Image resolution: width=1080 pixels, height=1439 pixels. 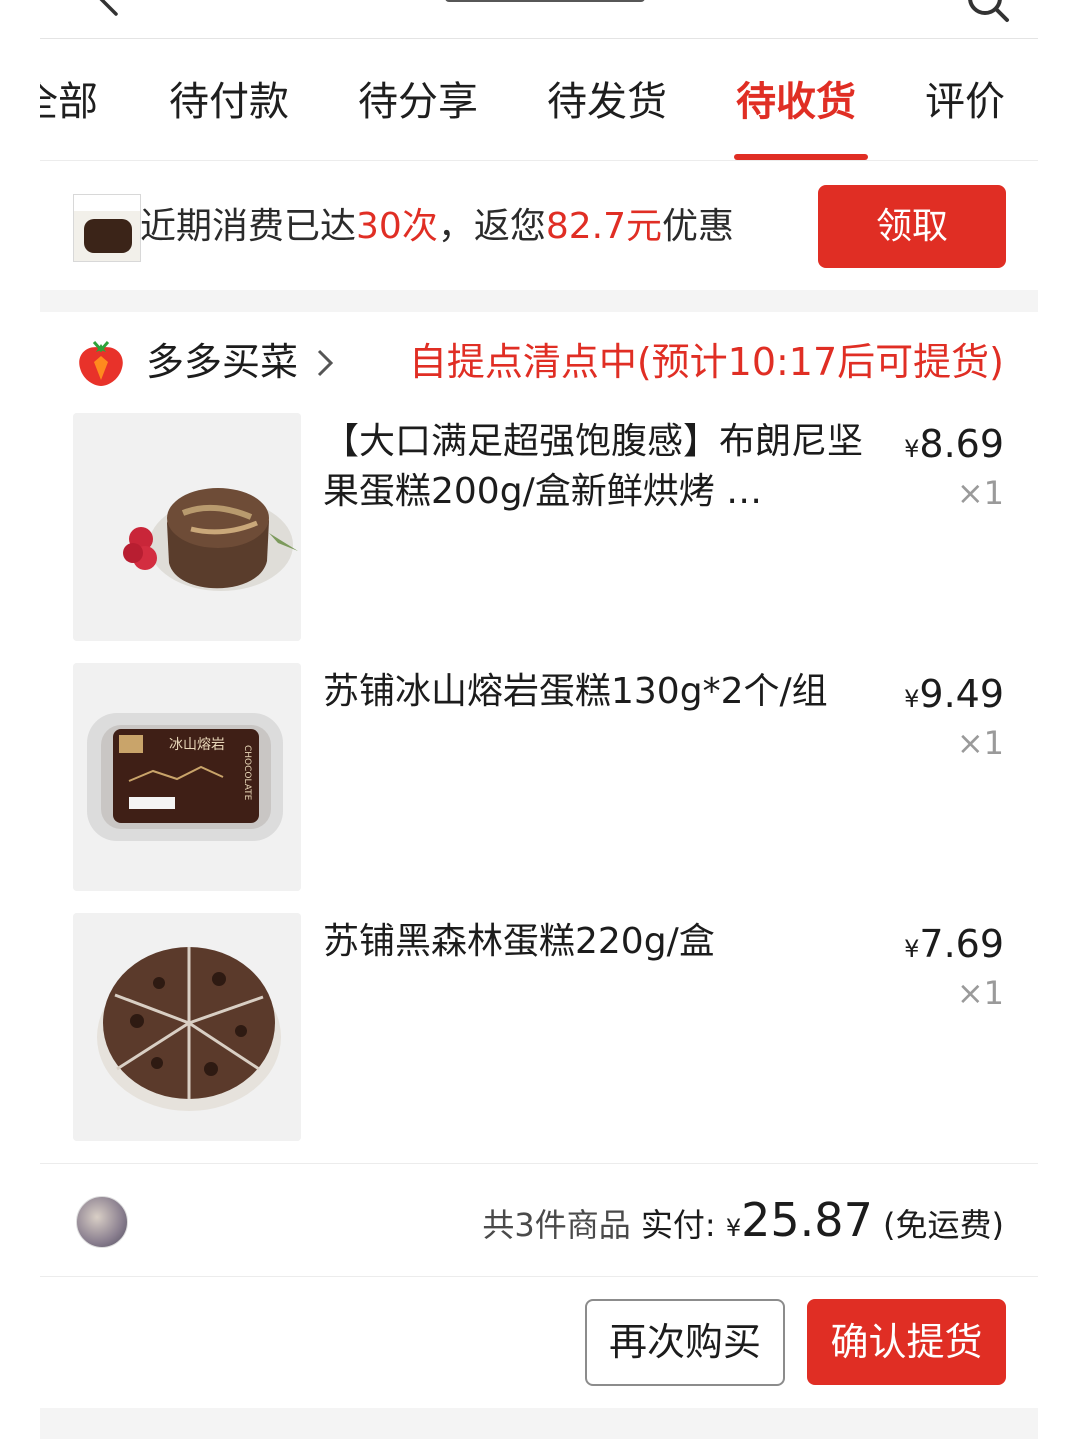 What do you see at coordinates (187, 777) in the screenshot?
I see `product-image-lava-cake: 冰山熔岩 CHOCOLATE` at bounding box center [187, 777].